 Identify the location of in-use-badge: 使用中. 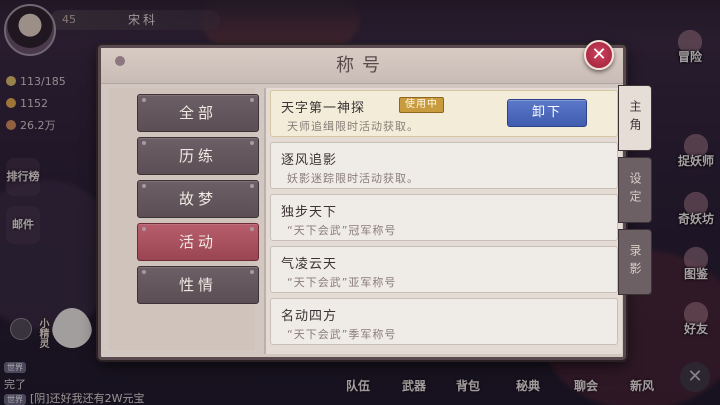
(421, 105).